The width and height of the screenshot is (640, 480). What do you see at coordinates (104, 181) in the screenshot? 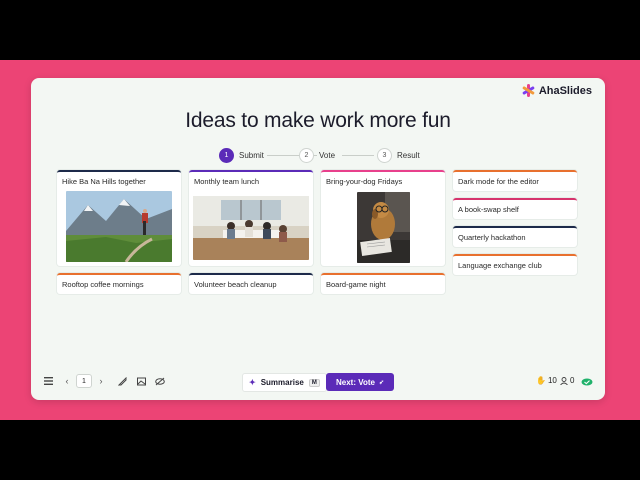
I see `idea-text: Hike Ba Na Hills together` at bounding box center [104, 181].